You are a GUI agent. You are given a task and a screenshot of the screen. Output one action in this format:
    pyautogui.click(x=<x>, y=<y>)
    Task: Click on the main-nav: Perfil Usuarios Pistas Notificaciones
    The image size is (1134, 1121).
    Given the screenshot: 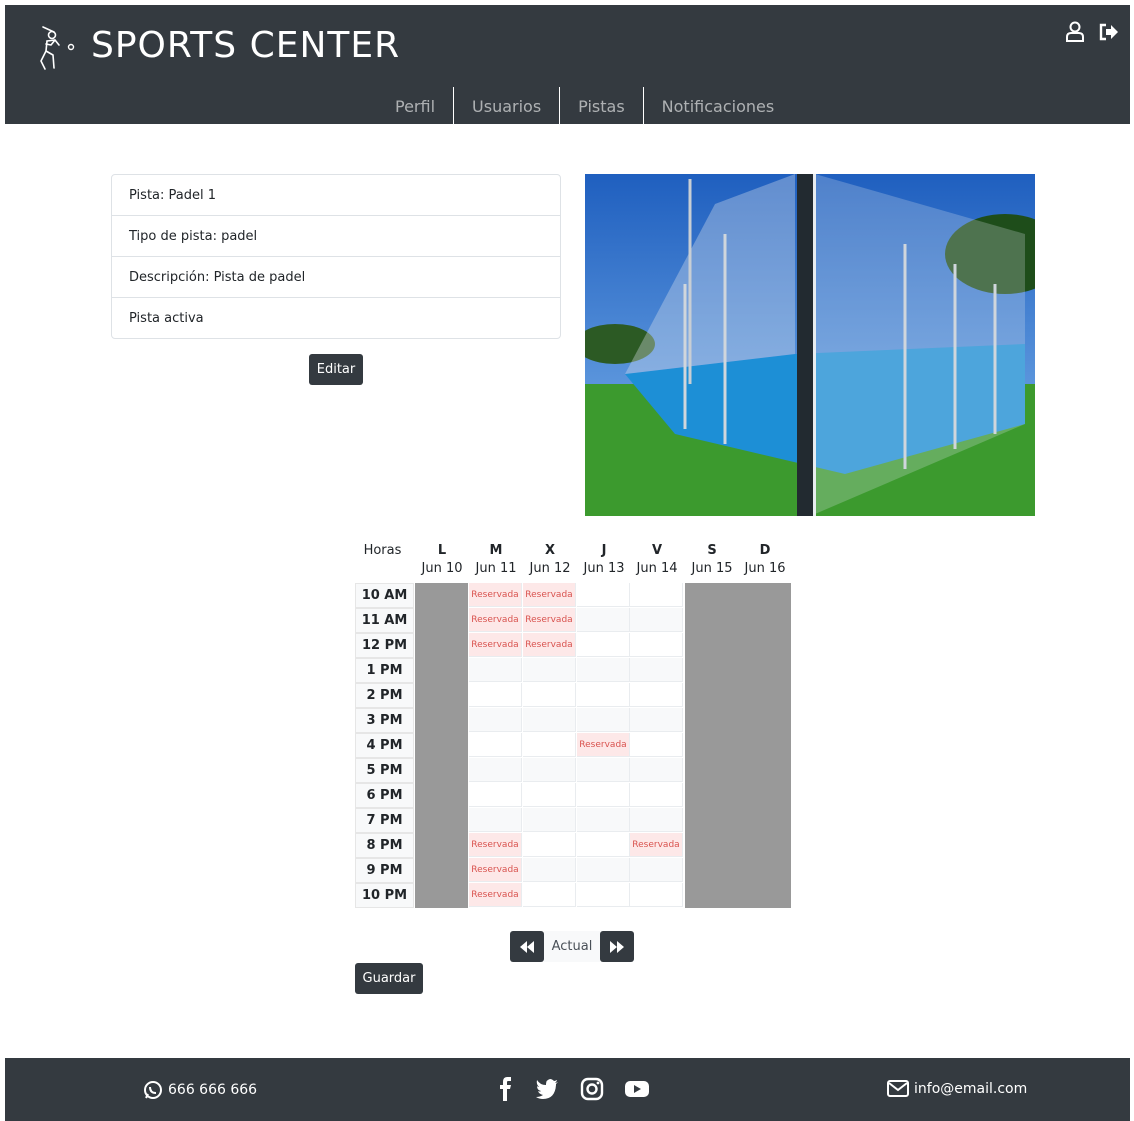 What is the action you would take?
    pyautogui.click(x=584, y=105)
    